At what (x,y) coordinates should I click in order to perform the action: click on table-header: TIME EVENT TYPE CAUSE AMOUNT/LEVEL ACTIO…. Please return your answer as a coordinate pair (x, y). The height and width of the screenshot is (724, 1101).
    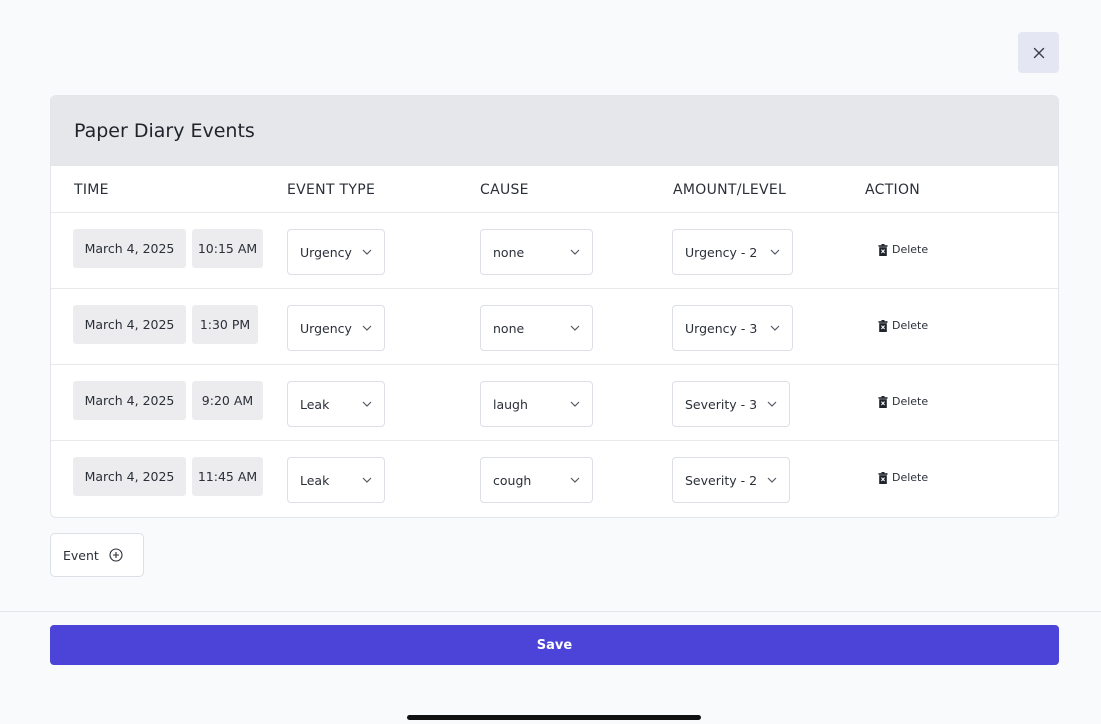
    Looking at the image, I should click on (554, 189).